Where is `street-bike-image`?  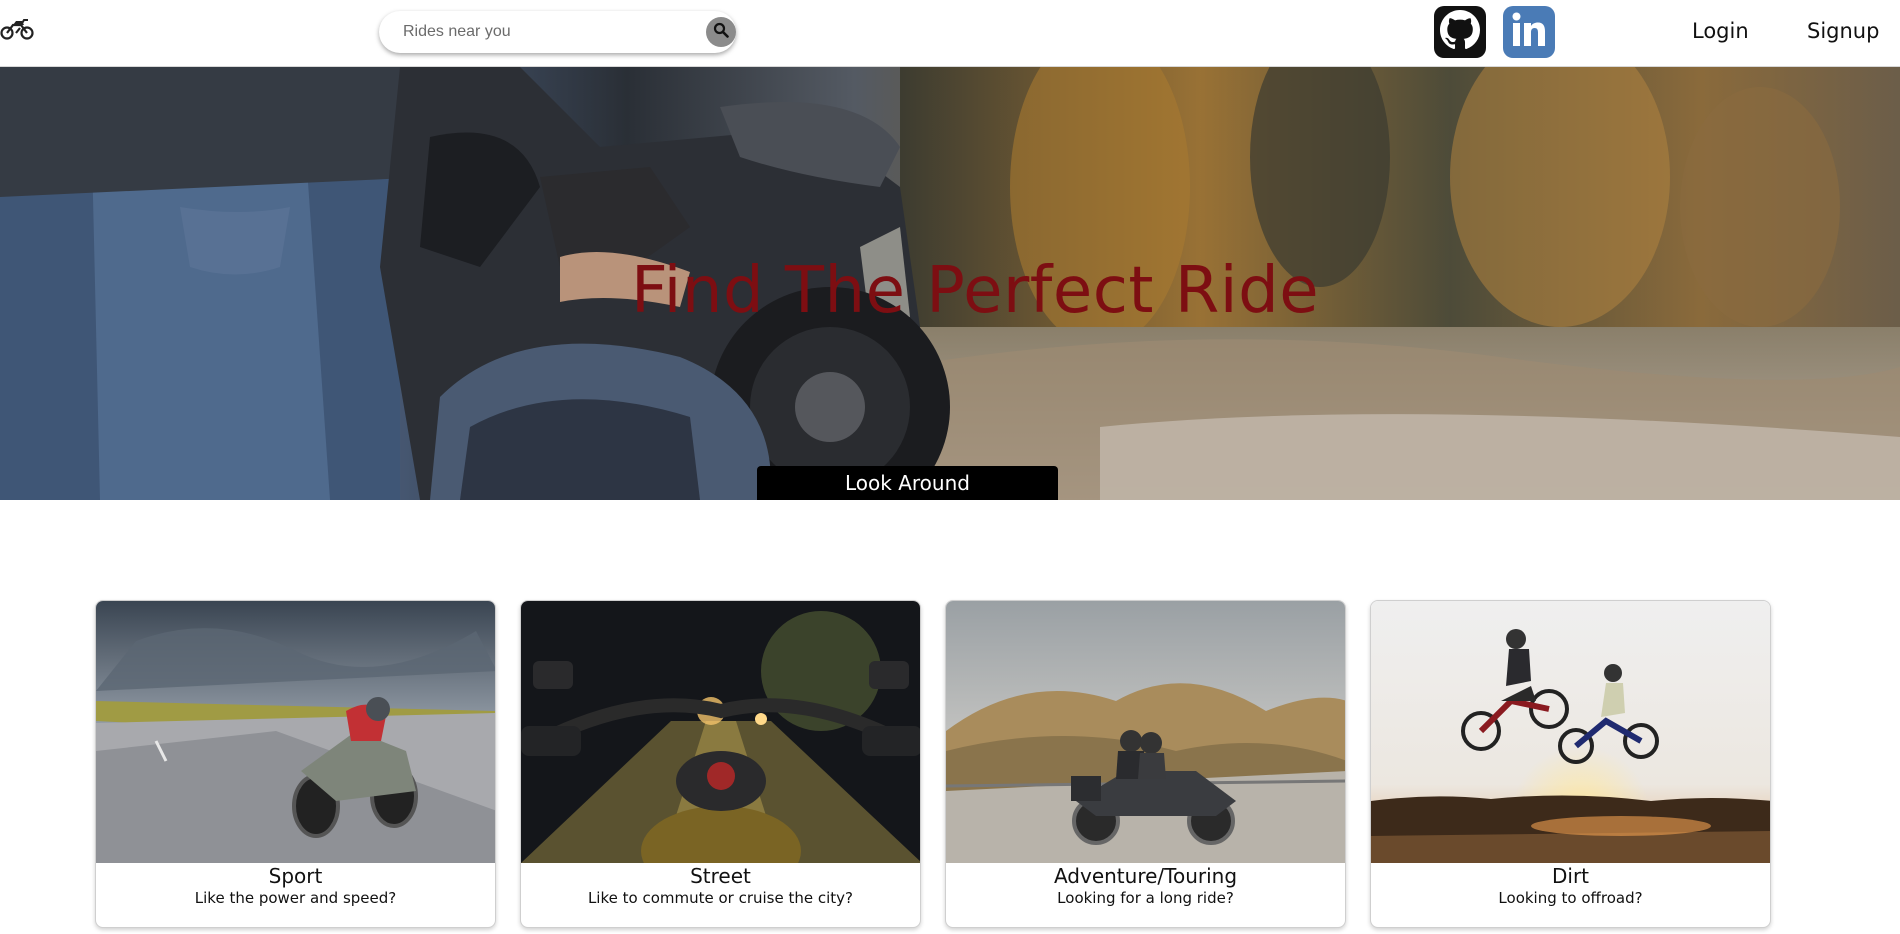 street-bike-image is located at coordinates (720, 732).